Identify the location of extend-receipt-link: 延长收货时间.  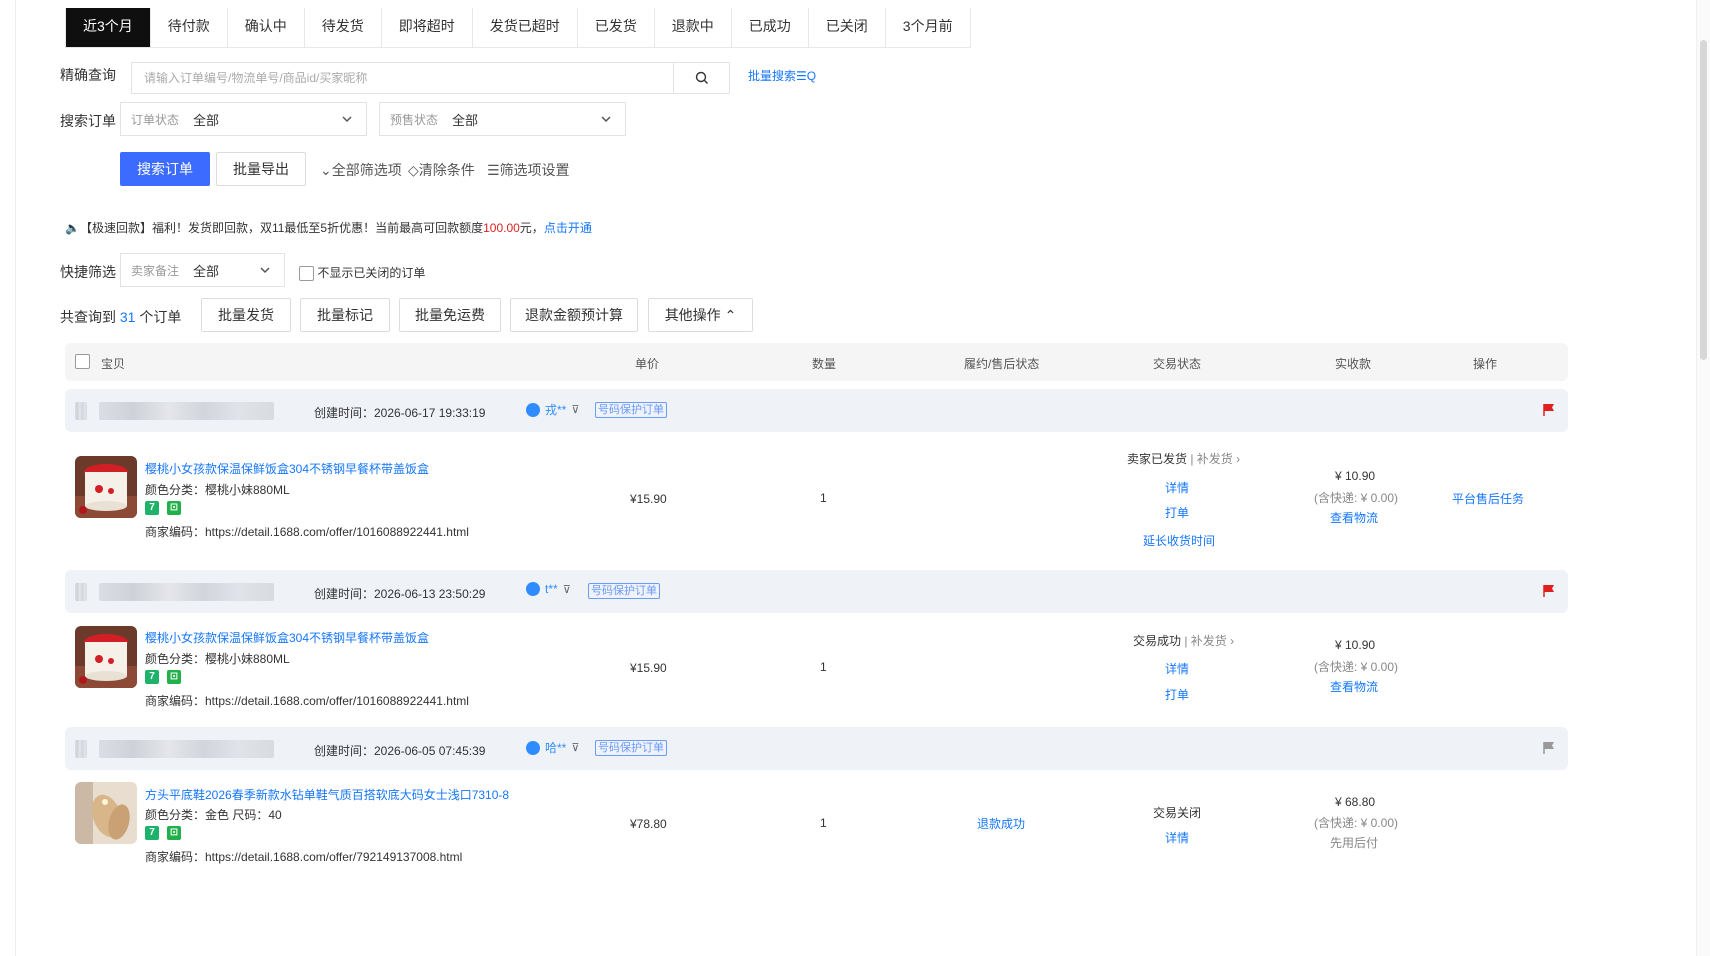
(1179, 540).